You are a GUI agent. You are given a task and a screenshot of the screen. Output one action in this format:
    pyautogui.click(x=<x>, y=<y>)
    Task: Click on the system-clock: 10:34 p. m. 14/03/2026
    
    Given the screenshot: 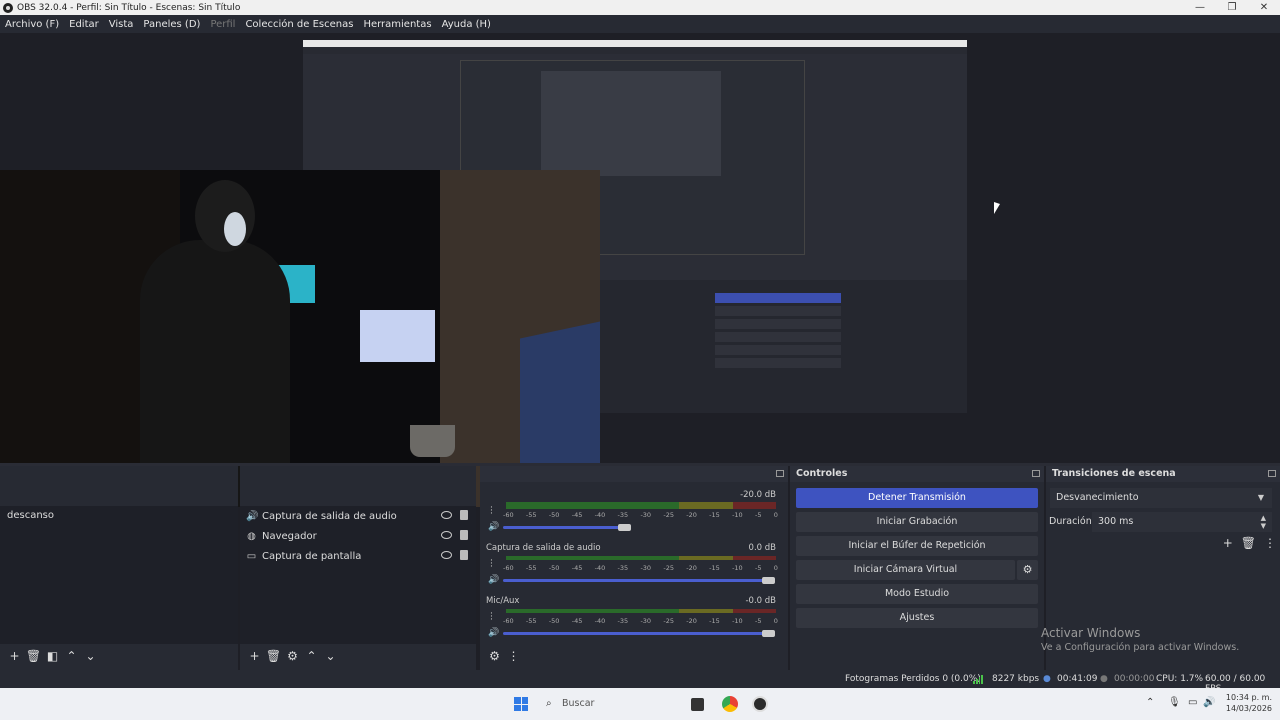 What is the action you would take?
    pyautogui.click(x=1249, y=703)
    